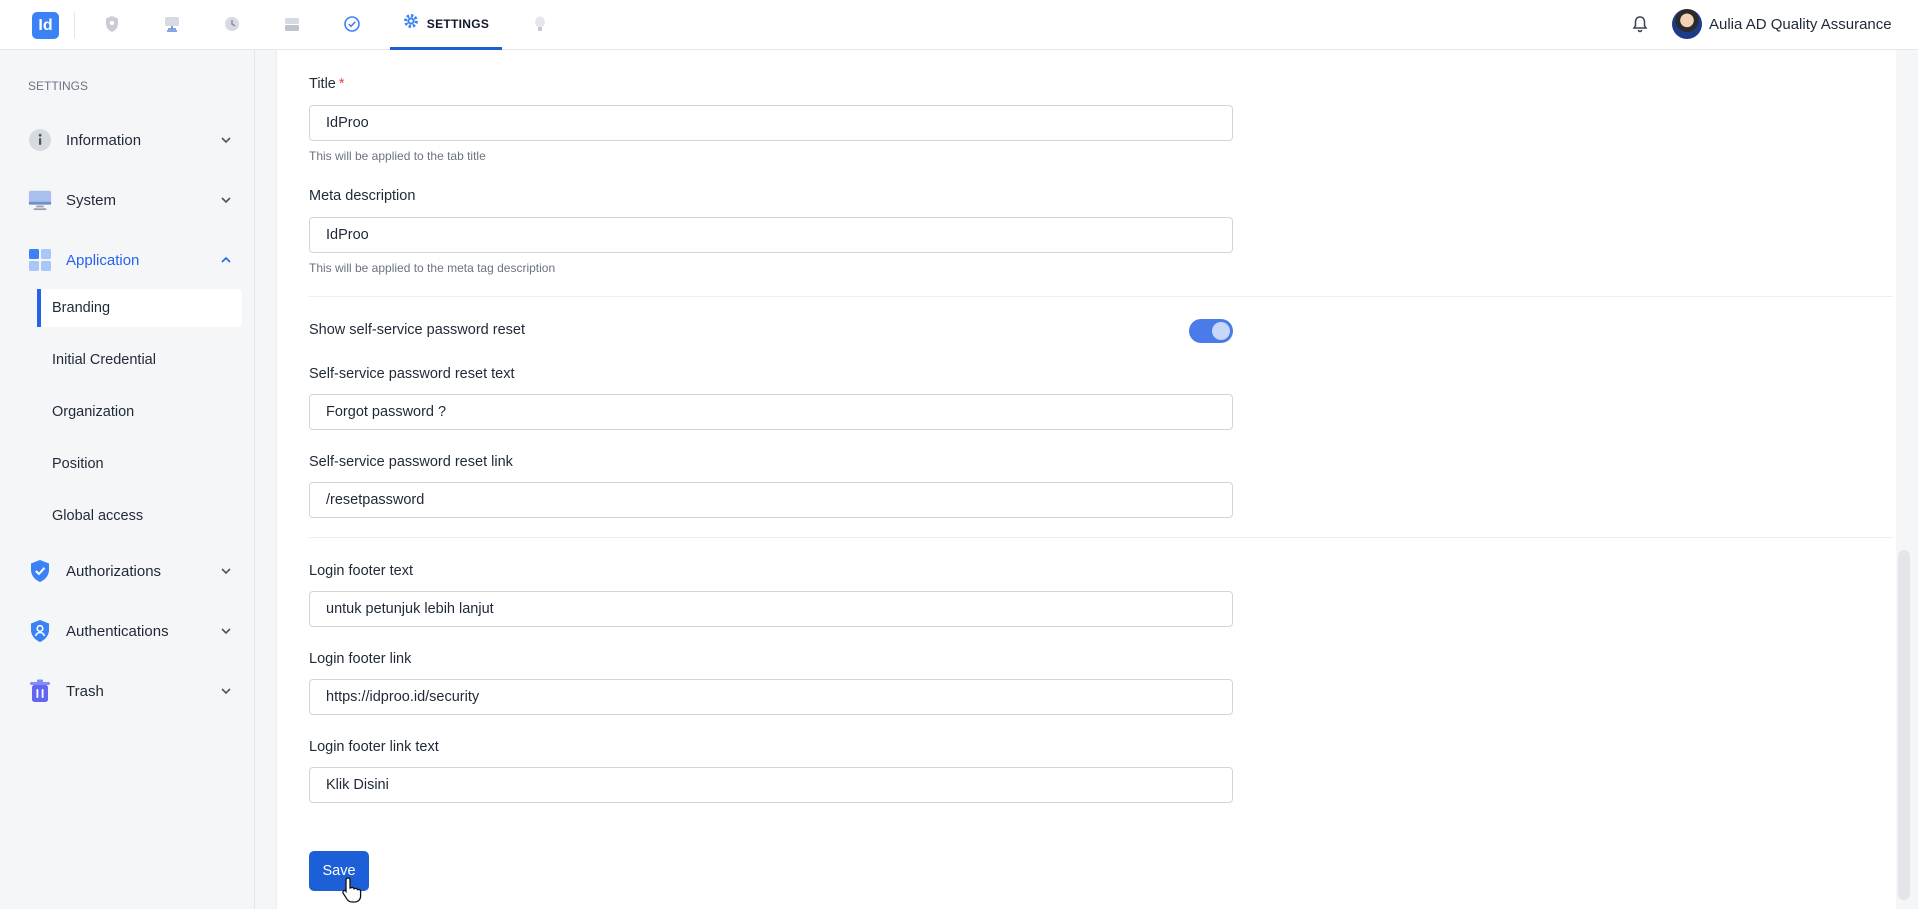  What do you see at coordinates (411, 23) in the screenshot?
I see `gear-icon` at bounding box center [411, 23].